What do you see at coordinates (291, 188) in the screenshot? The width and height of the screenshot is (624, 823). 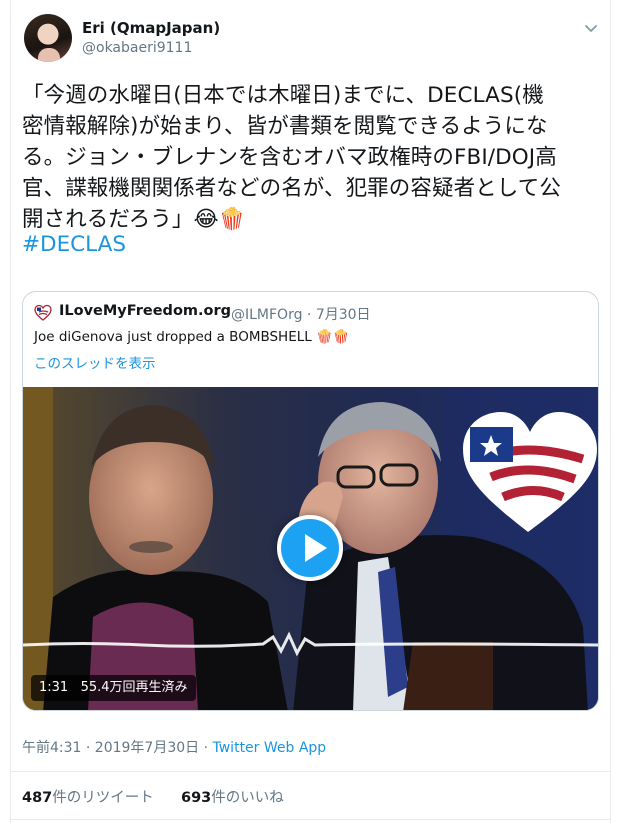 I see `tweet-text-line: 官、諜報機関関係者などの名が、犯罪の容疑者として公` at bounding box center [291, 188].